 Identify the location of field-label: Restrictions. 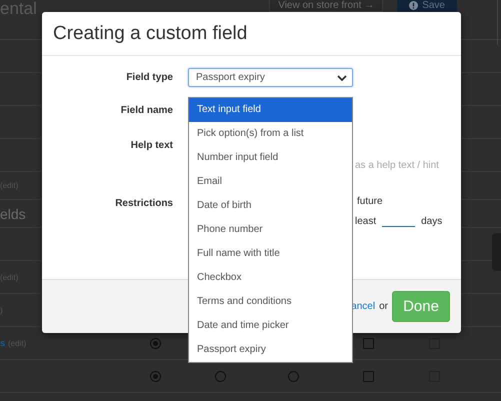
(143, 203).